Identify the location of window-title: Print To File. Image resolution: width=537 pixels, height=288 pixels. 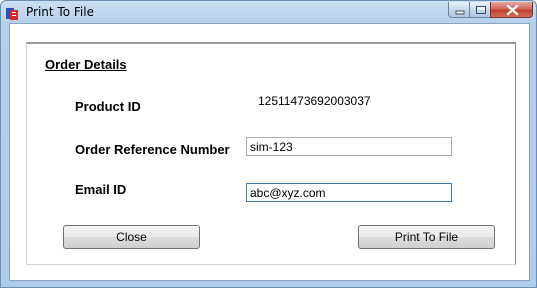
(60, 12).